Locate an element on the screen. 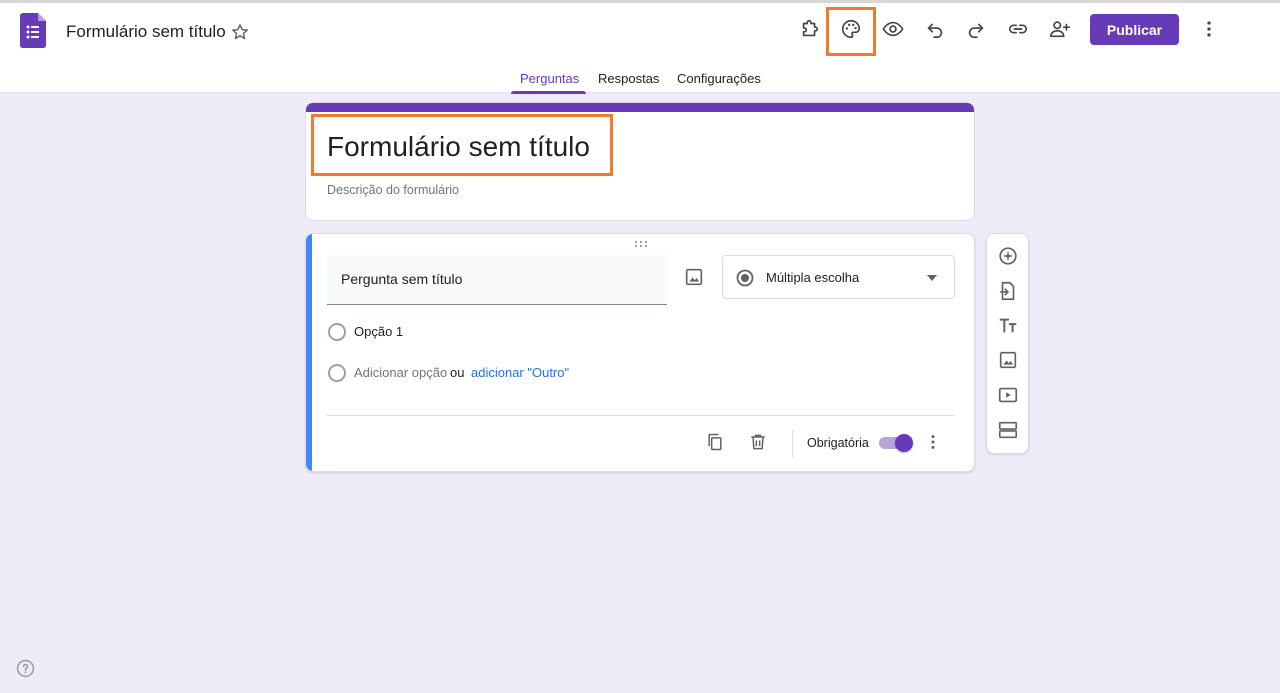 The image size is (1280, 693). question-type-select: Múltipla escolha is located at coordinates (838, 277).